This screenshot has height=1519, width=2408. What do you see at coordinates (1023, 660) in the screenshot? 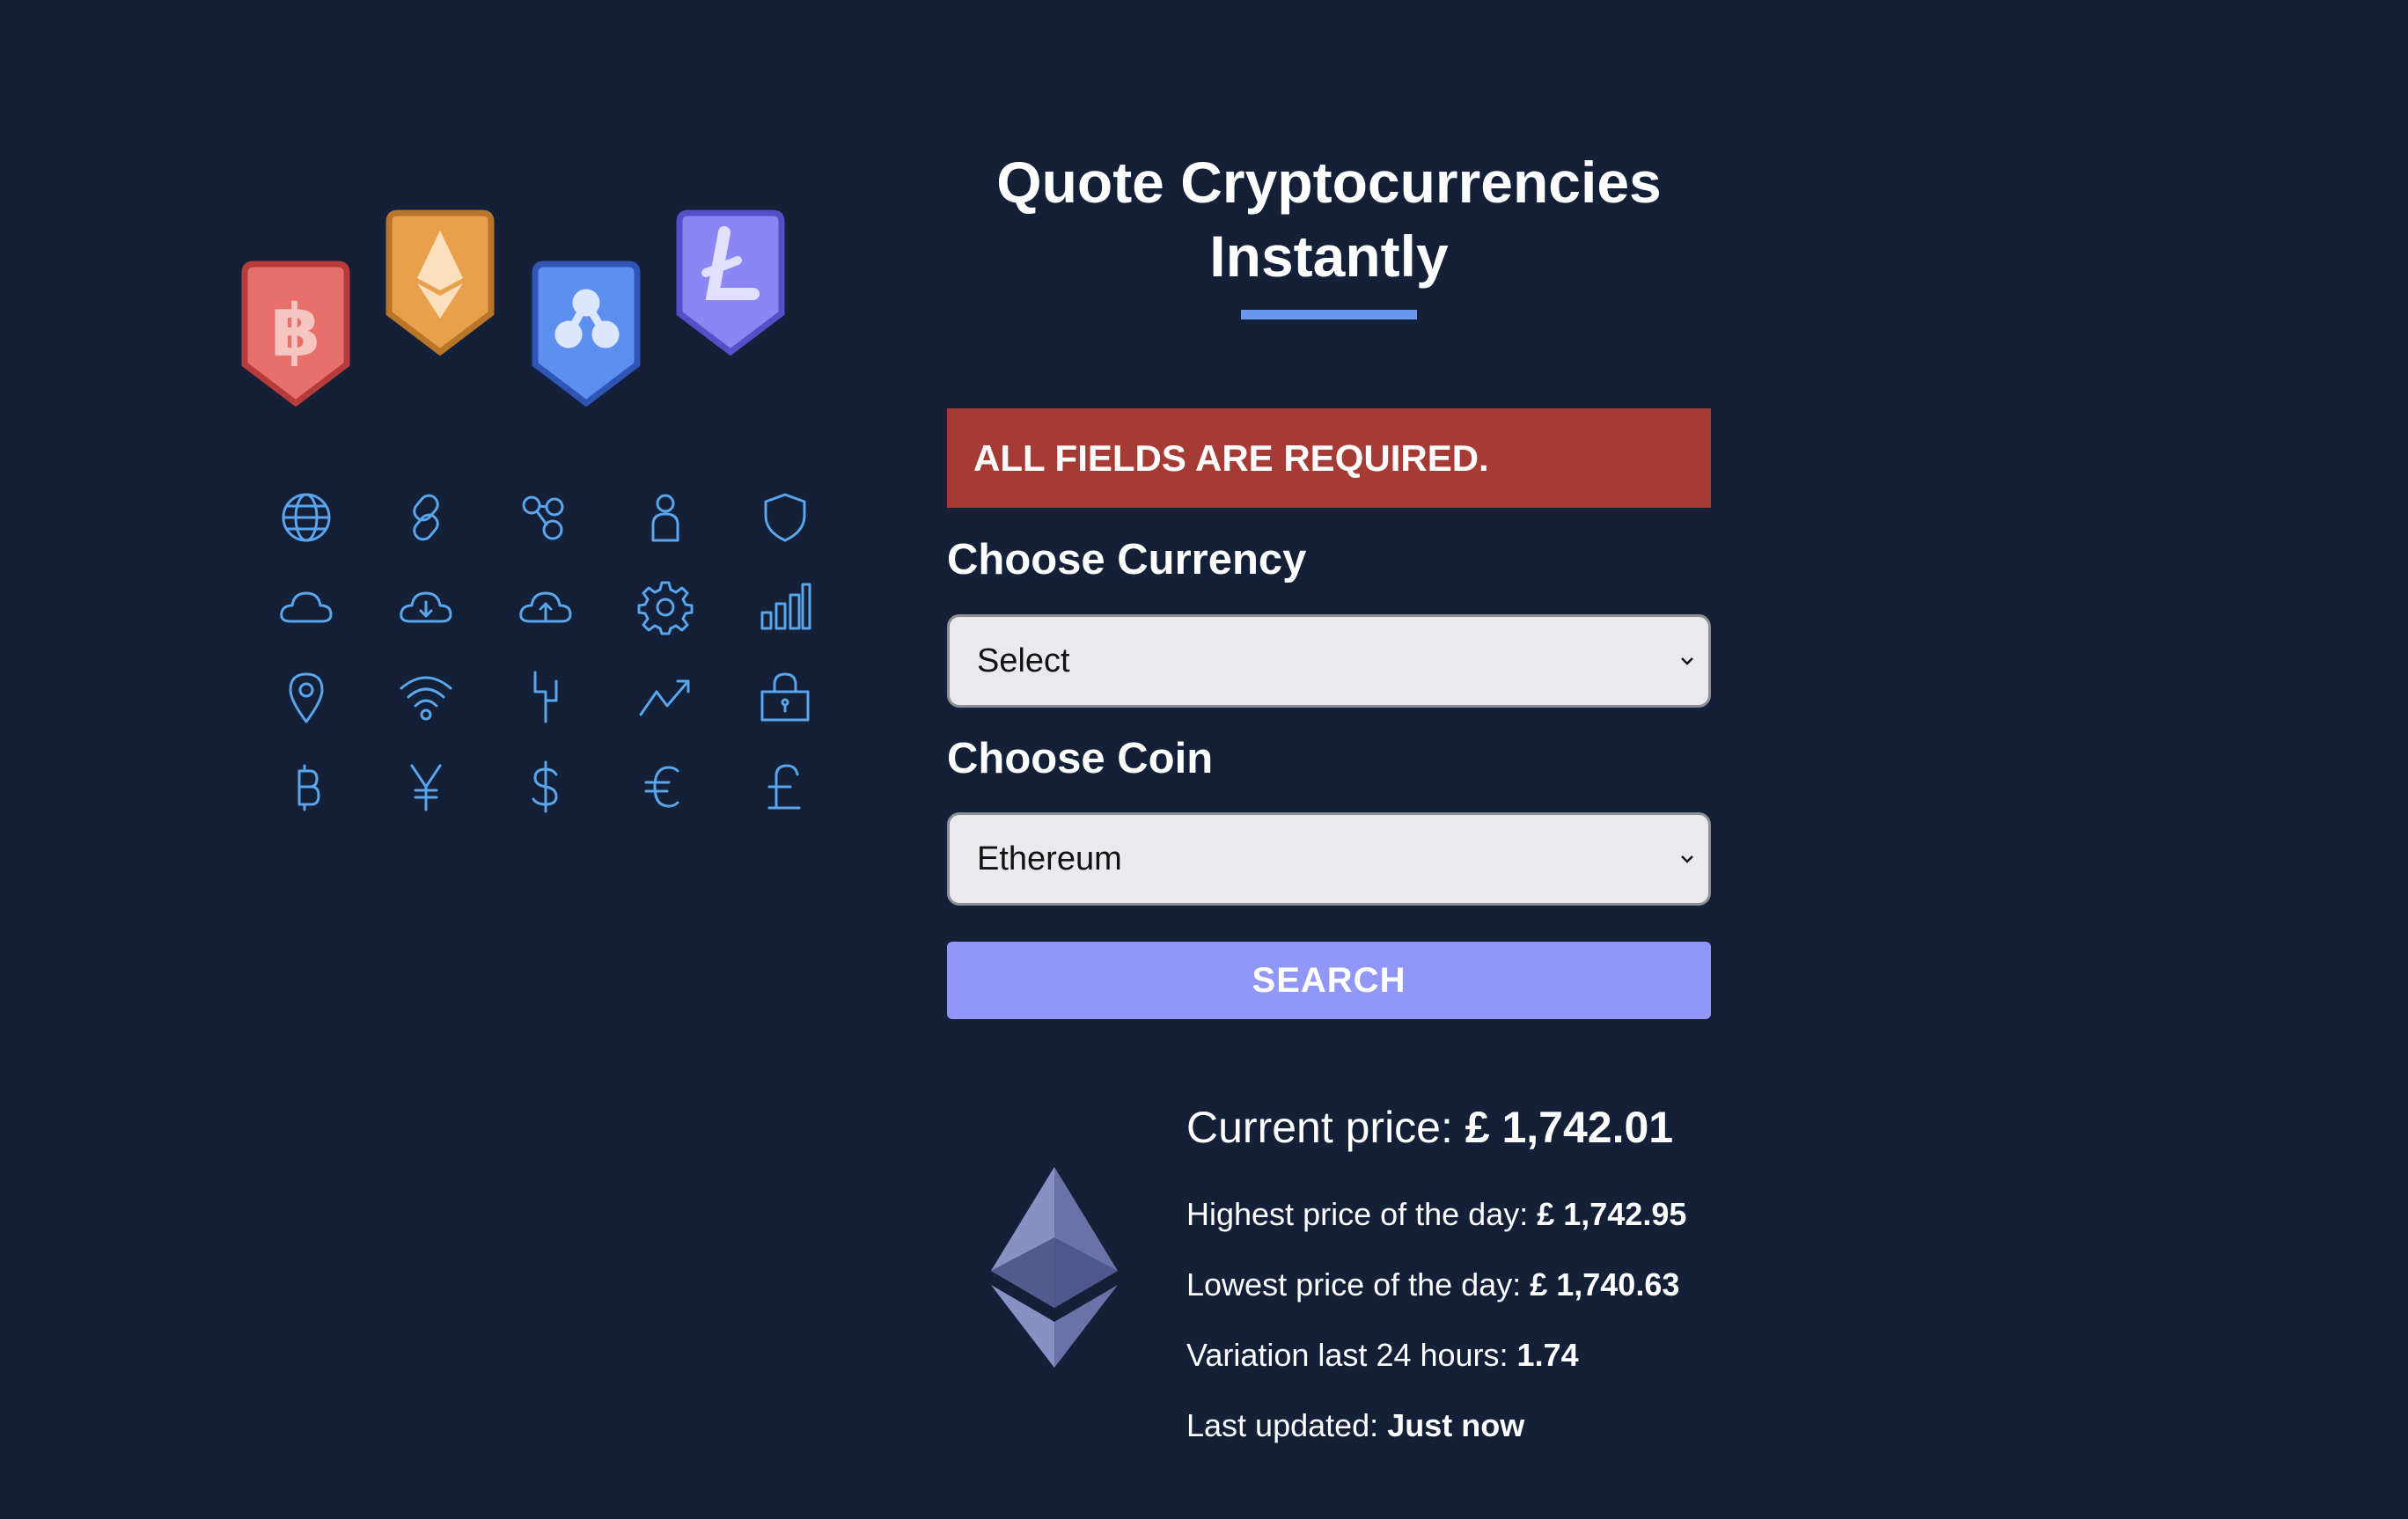
I see `currency-select-value: Select` at bounding box center [1023, 660].